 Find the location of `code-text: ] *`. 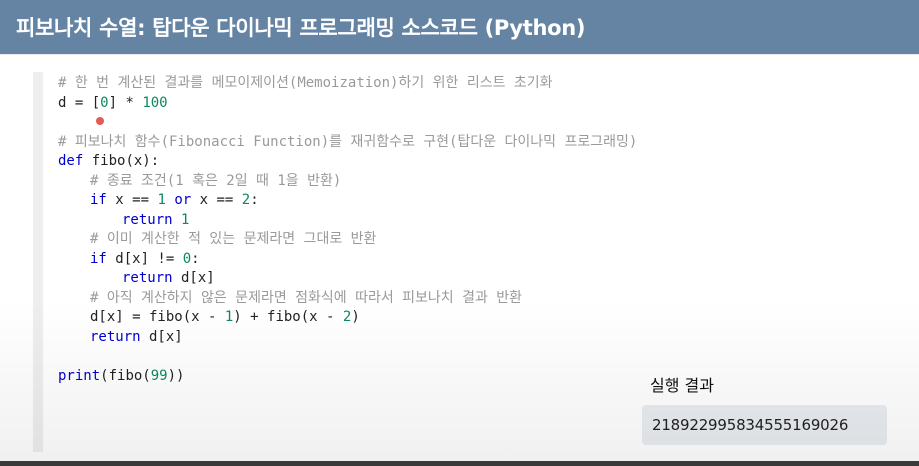

code-text: ] * is located at coordinates (125, 102).